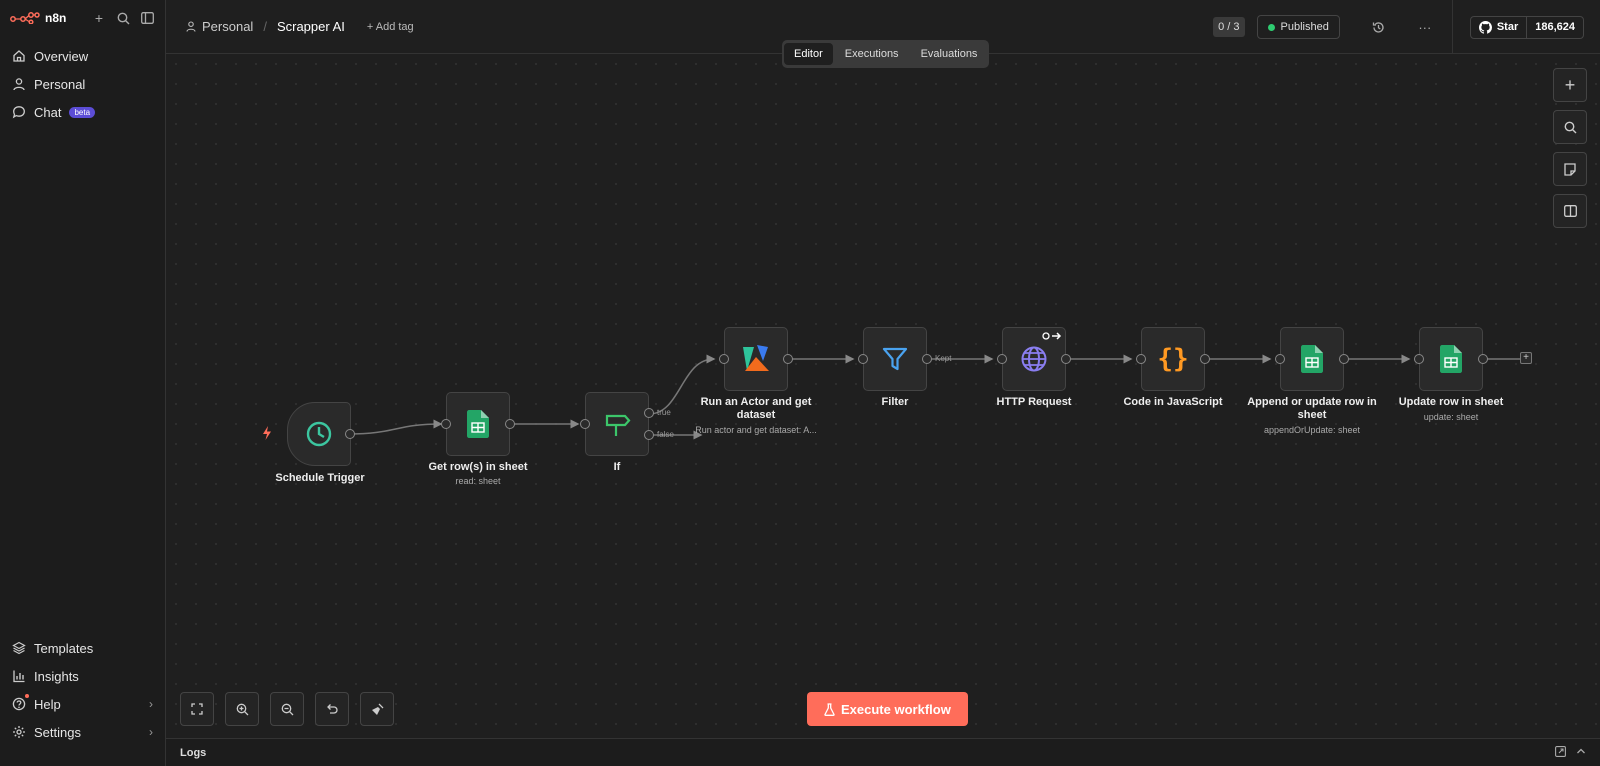 This screenshot has width=1600, height=766. I want to click on workflow-counter: 0 / 3, so click(1229, 27).